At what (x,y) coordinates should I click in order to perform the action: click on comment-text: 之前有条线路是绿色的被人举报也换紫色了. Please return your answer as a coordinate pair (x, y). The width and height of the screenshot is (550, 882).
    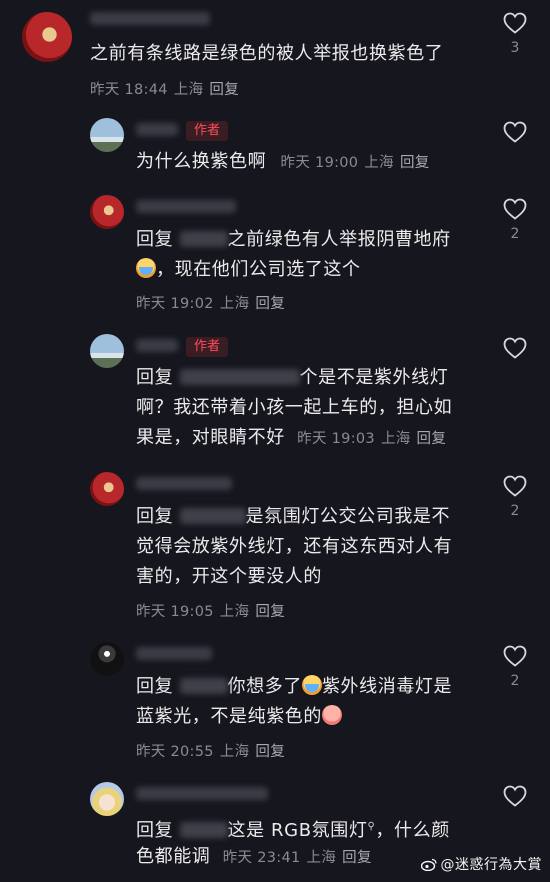
    Looking at the image, I should click on (266, 54).